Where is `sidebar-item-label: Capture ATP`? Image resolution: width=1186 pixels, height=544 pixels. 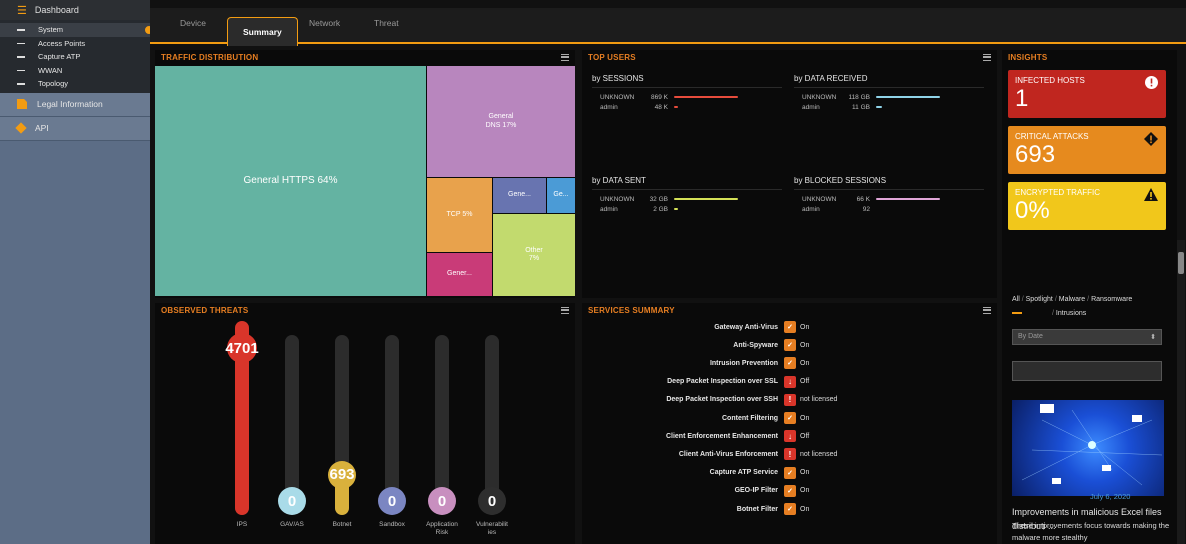
sidebar-item-label: Capture ATP is located at coordinates (59, 57).